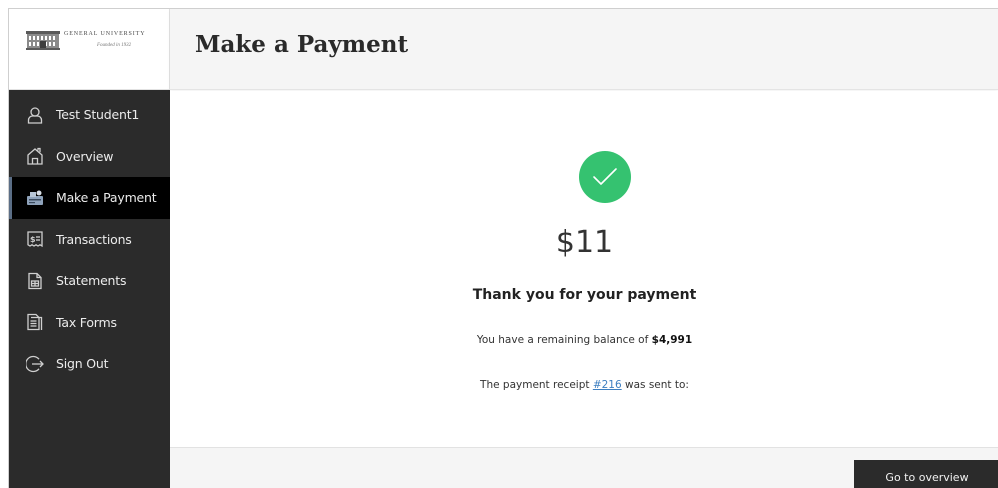  Describe the element at coordinates (105, 34) in the screenshot. I see `logo-name: GENERAL UNIVERSITY` at that location.